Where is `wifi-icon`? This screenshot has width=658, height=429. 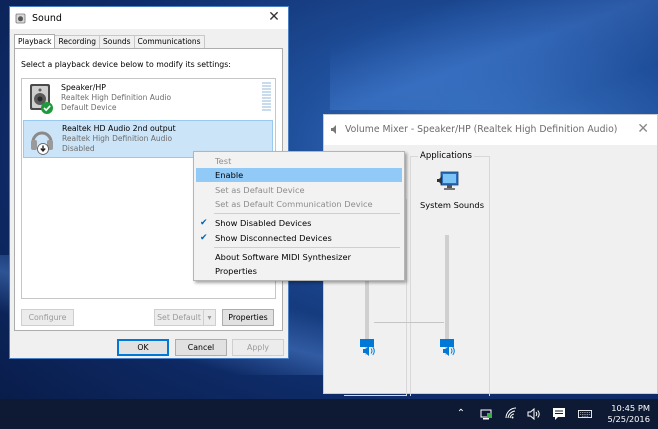
wifi-icon is located at coordinates (511, 414).